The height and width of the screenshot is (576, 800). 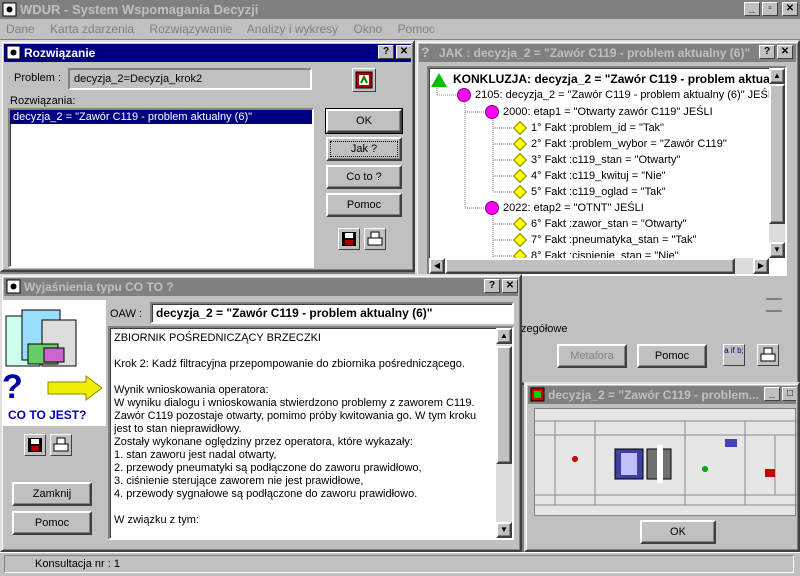 What do you see at coordinates (573, 207) in the screenshot?
I see `rule-2022-text: 2022: etap2 = "OTNT" JEŚLI` at bounding box center [573, 207].